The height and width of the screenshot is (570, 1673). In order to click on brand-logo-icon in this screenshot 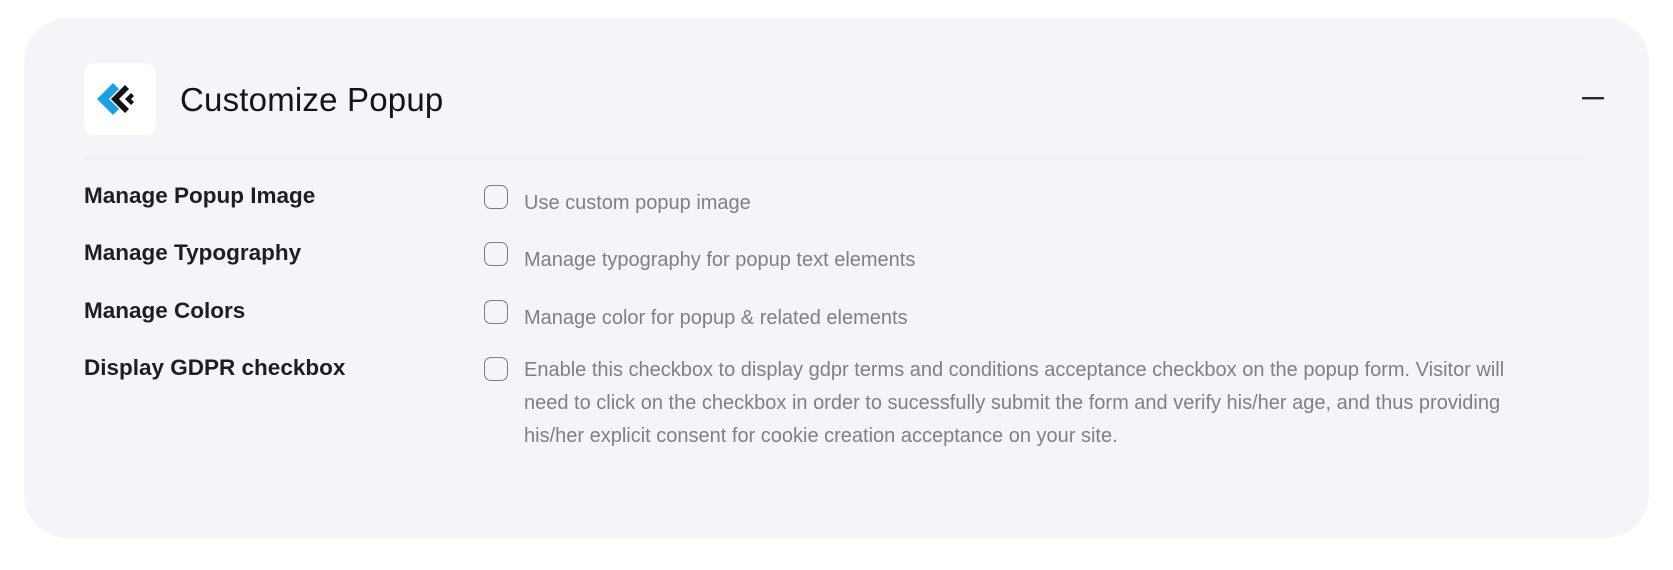, I will do `click(115, 99)`.